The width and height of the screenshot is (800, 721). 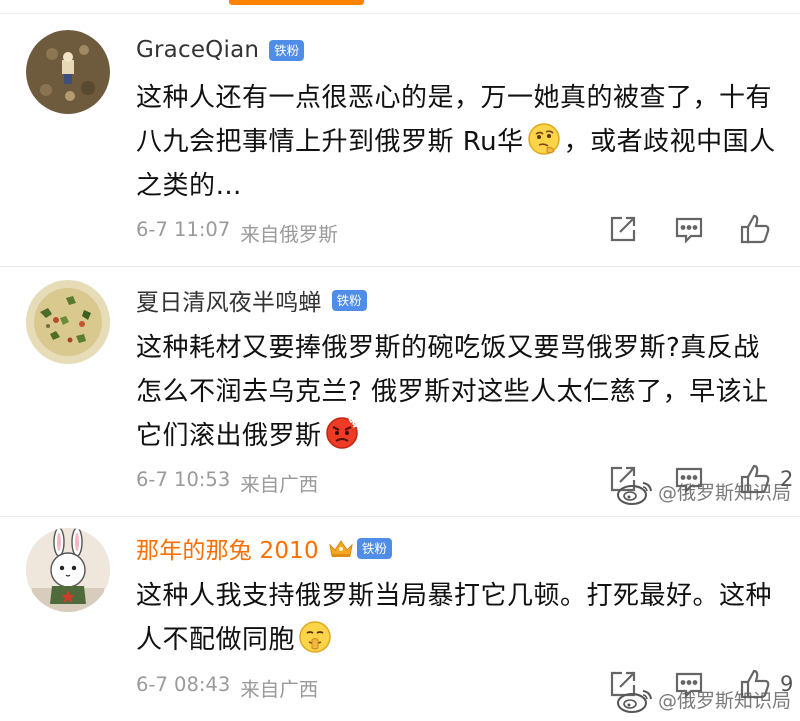 What do you see at coordinates (183, 229) in the screenshot?
I see `comment-time: 6-7 11:07` at bounding box center [183, 229].